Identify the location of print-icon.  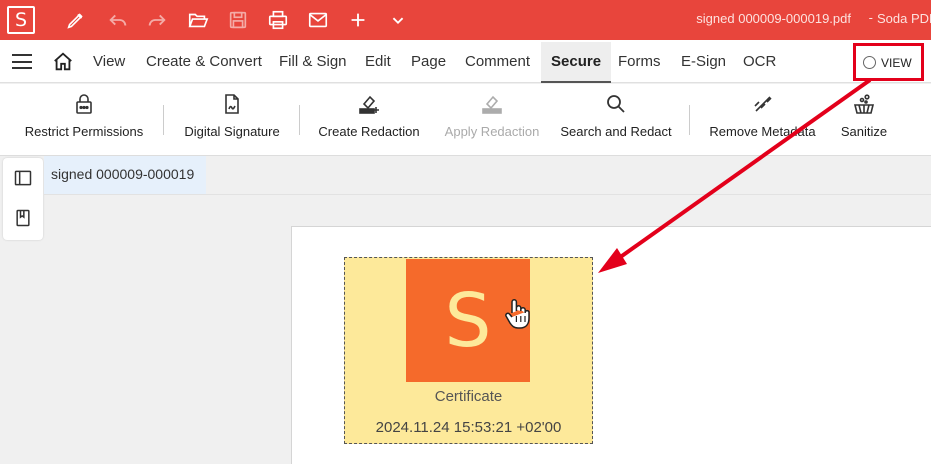
(278, 20).